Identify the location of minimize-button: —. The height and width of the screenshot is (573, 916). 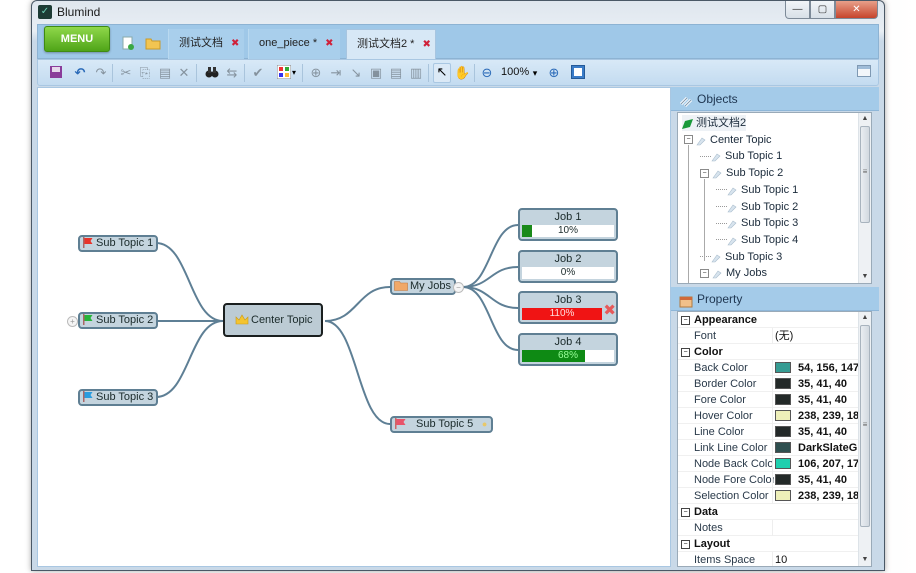
(797, 10).